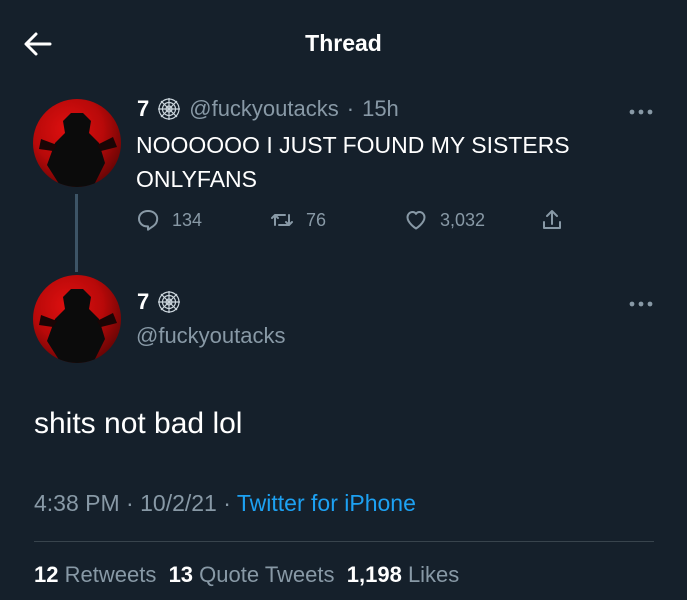 This screenshot has height=600, width=687. Describe the element at coordinates (316, 219) in the screenshot. I see `retweet-count: 76` at that location.